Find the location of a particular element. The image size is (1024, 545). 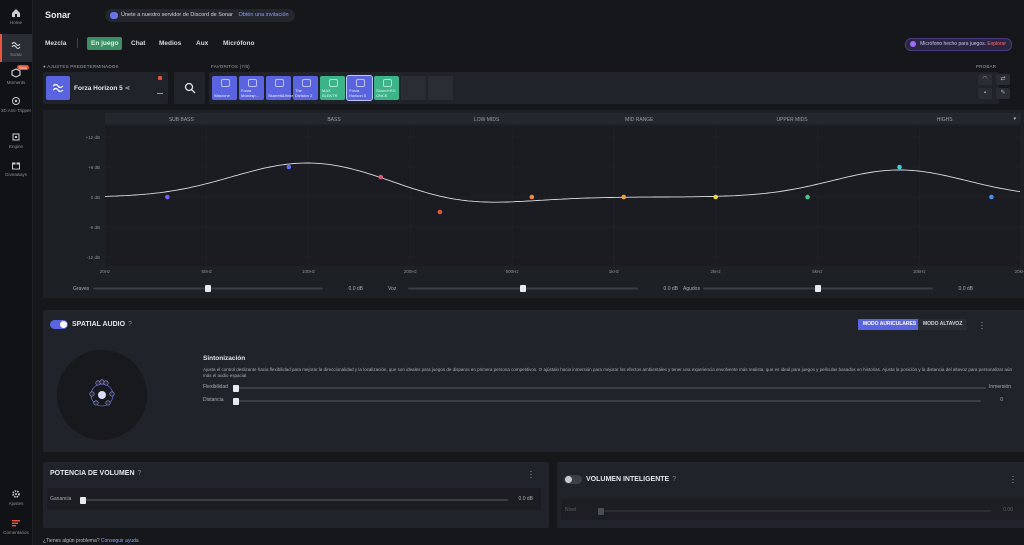

eq-slider-value: 0.0 dB is located at coordinates (356, 289).